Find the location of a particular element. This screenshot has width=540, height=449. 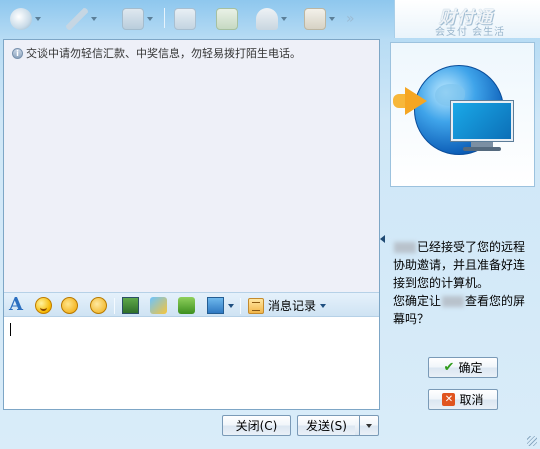

overflow-icon: » is located at coordinates (350, 19).